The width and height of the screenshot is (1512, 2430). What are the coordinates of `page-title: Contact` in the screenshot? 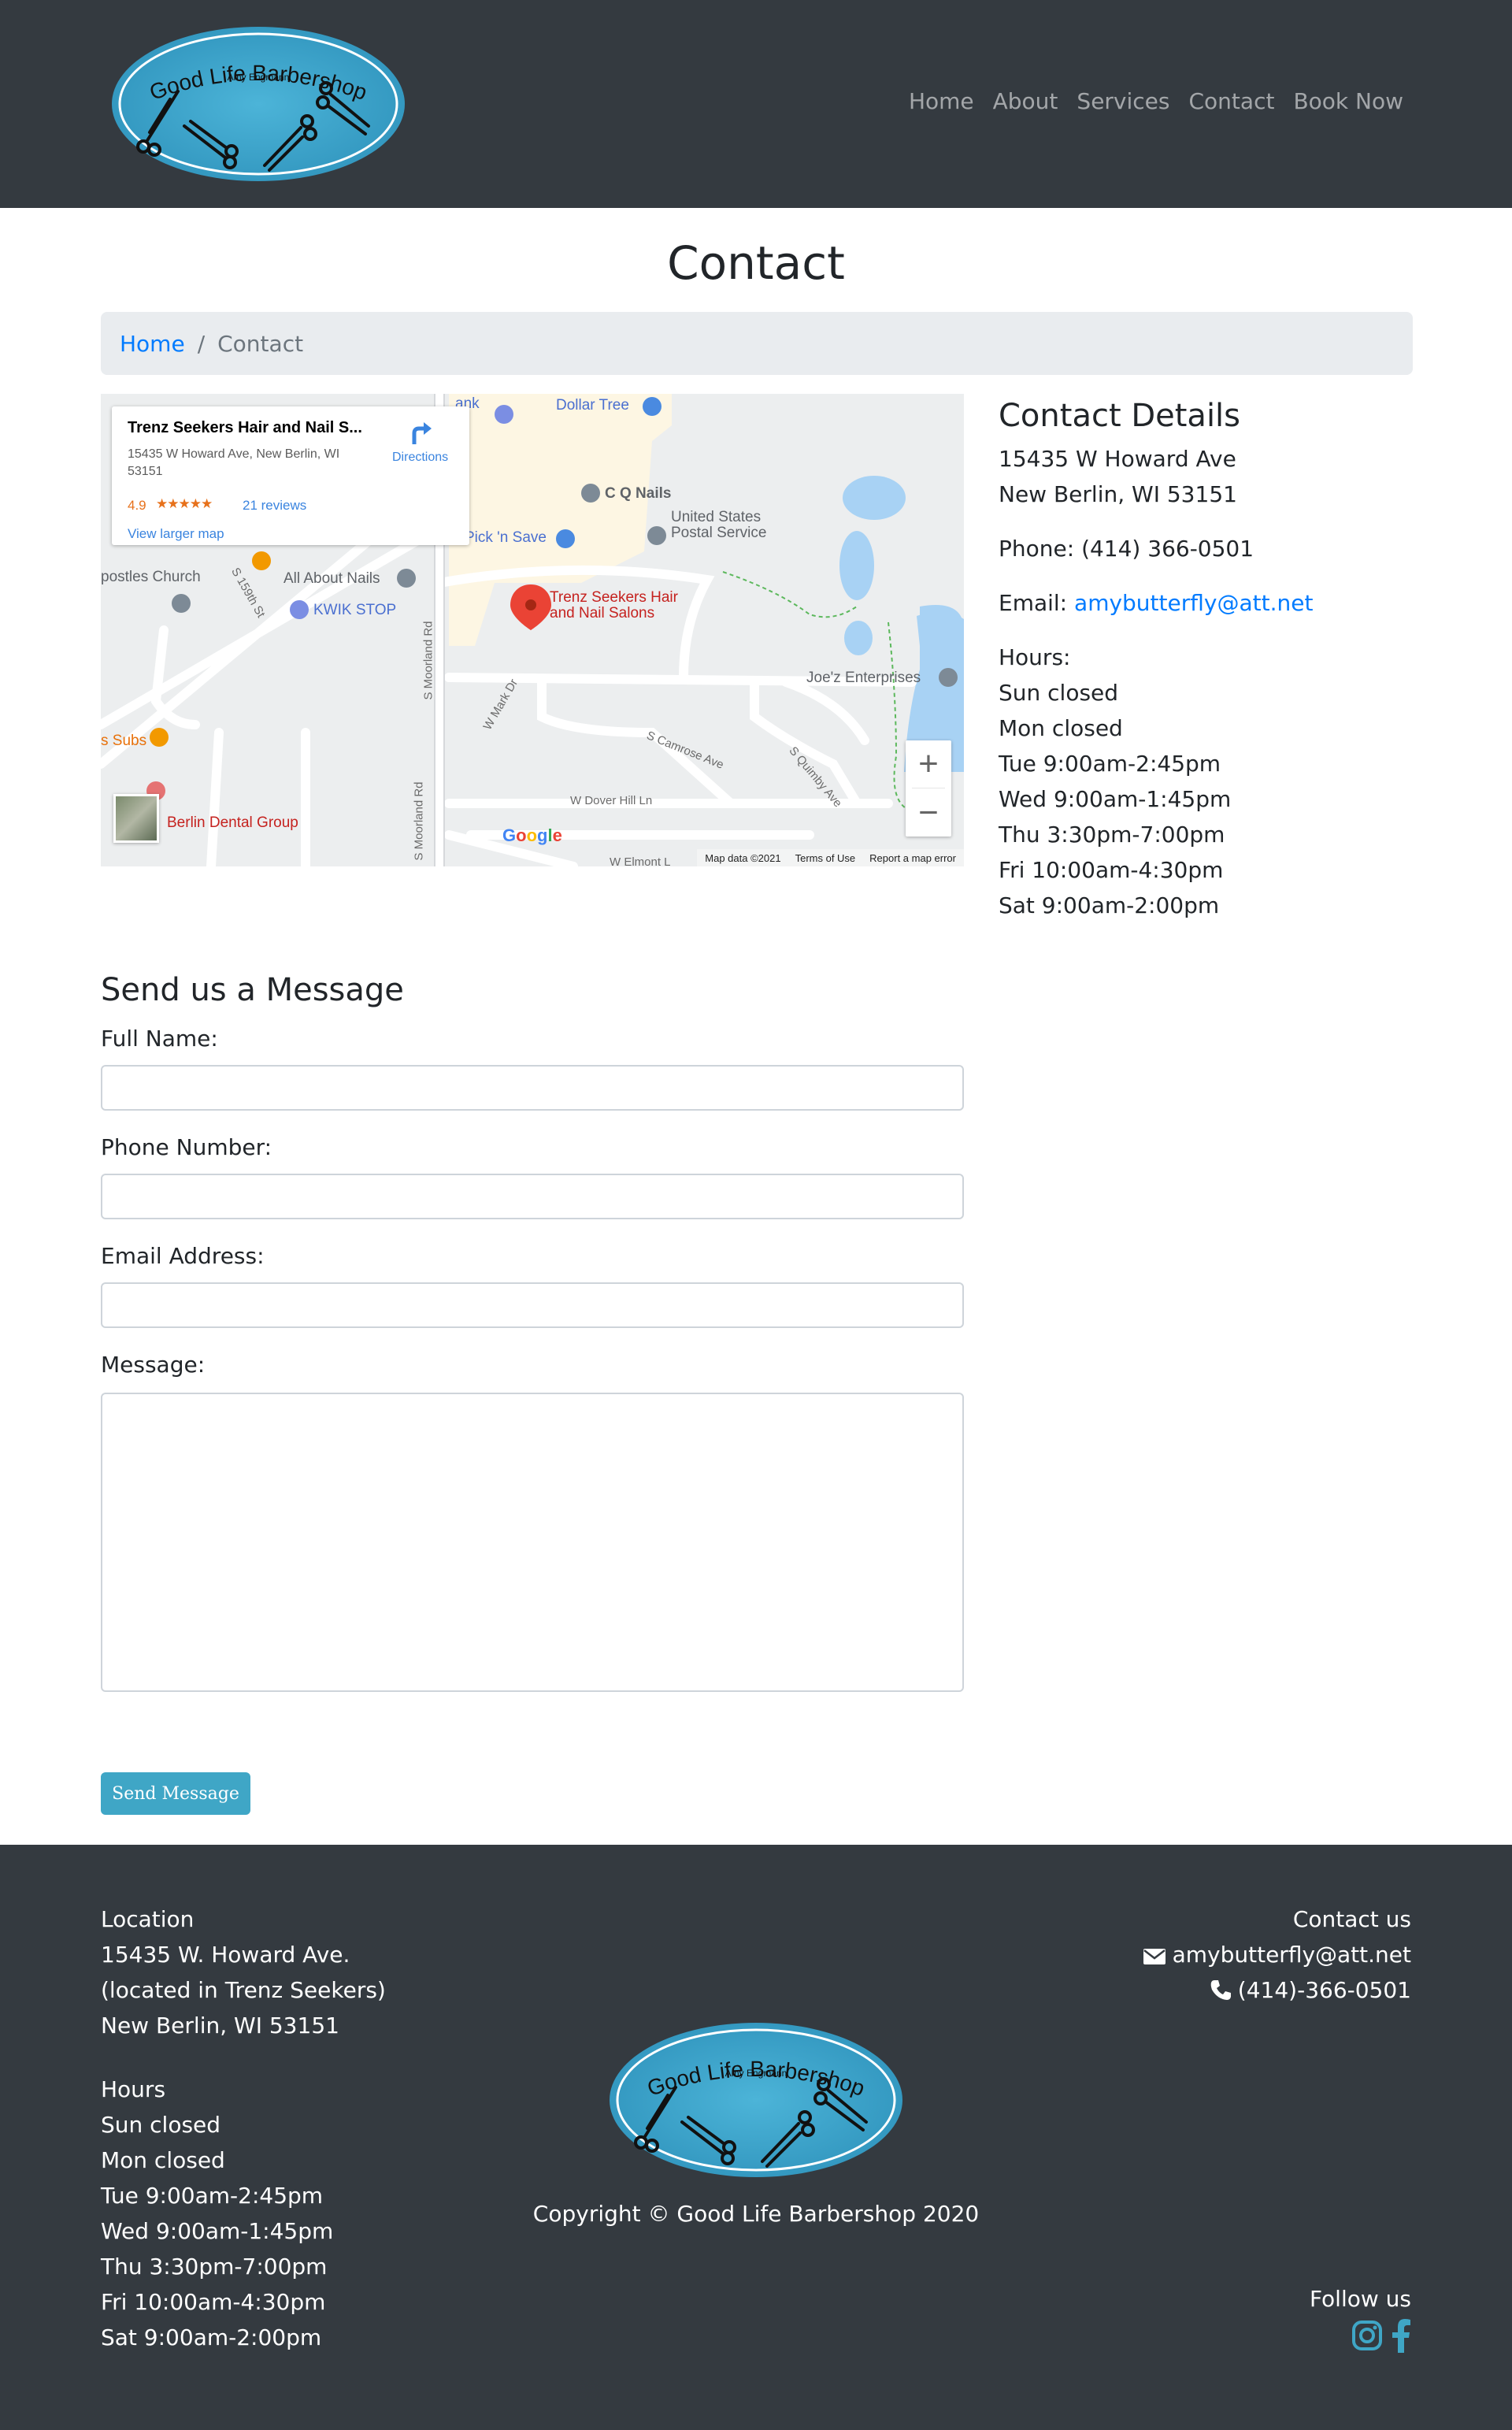 It's located at (756, 263).